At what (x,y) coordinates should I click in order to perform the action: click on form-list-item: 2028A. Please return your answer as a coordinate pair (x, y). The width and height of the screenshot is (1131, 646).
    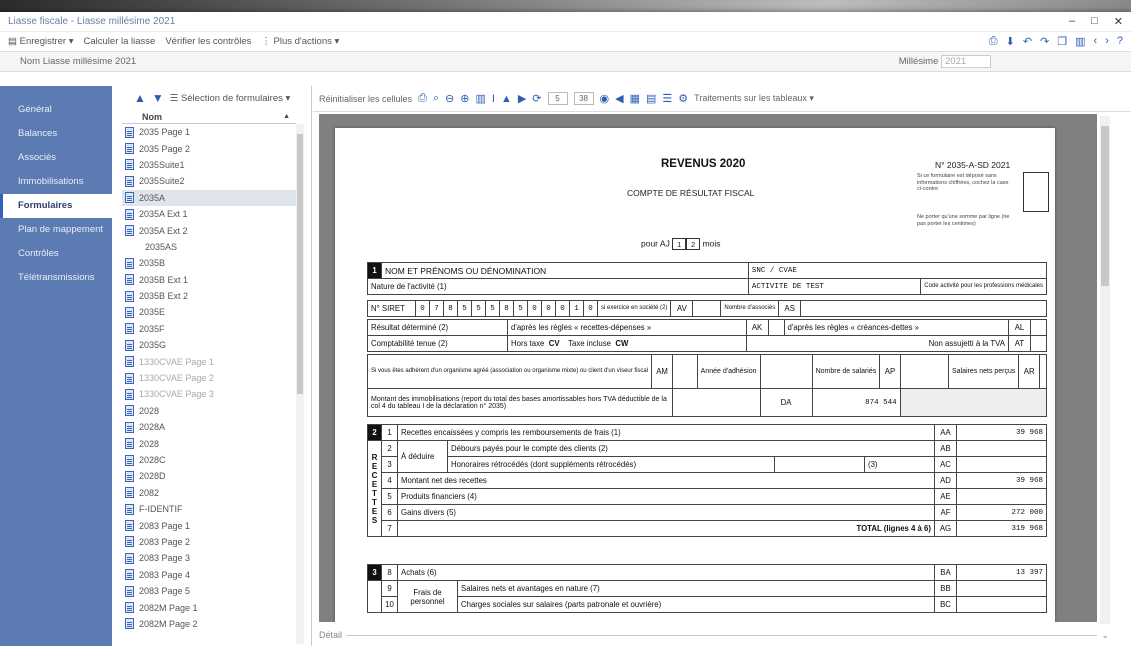
    Looking at the image, I should click on (209, 427).